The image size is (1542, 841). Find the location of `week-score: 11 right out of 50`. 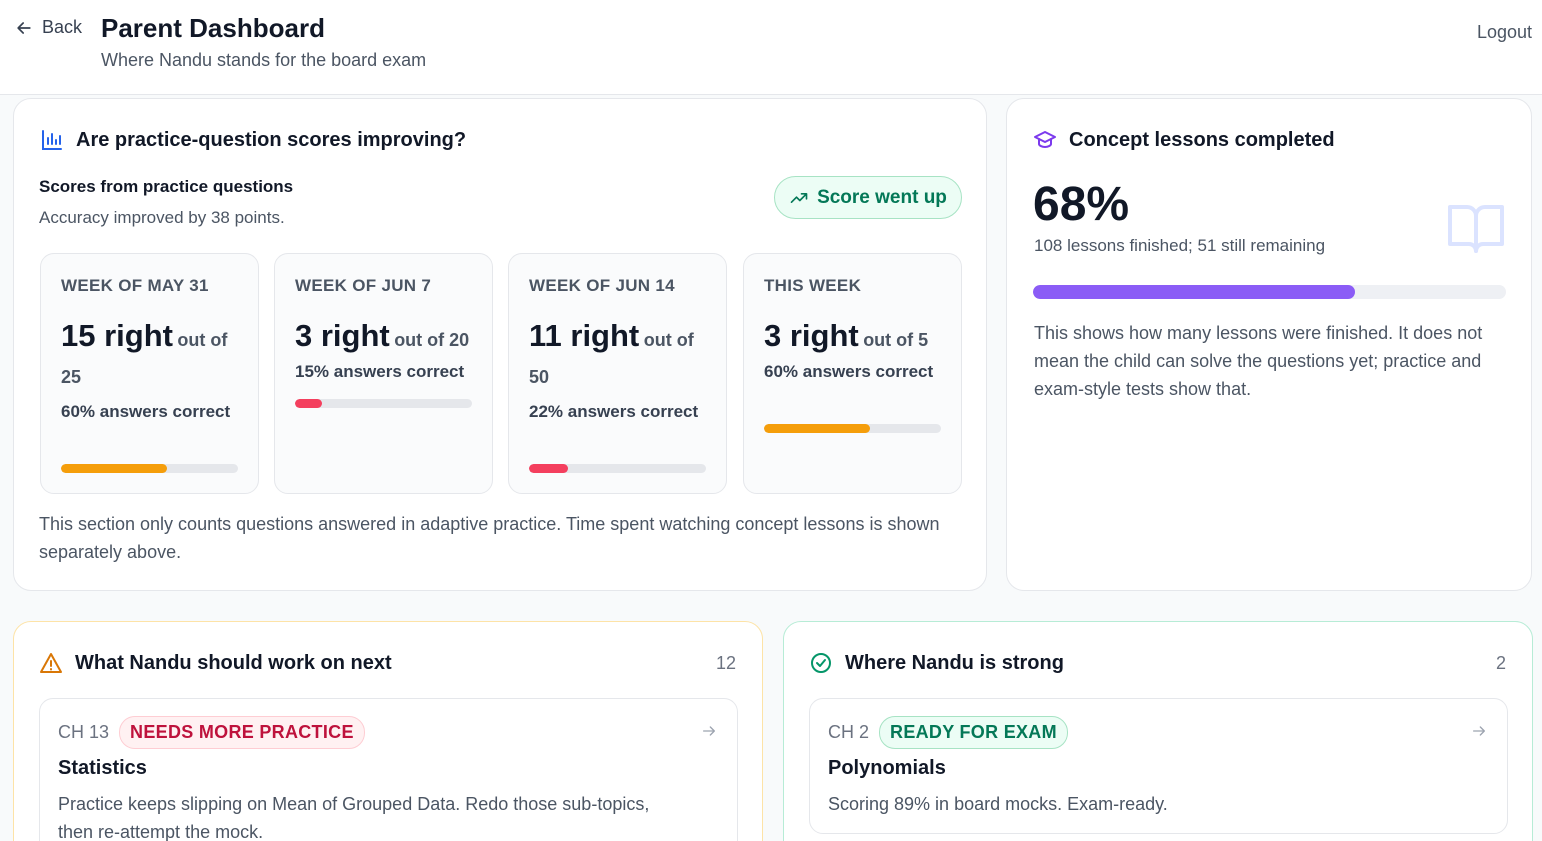

week-score: 11 right out of 50 is located at coordinates (621, 353).